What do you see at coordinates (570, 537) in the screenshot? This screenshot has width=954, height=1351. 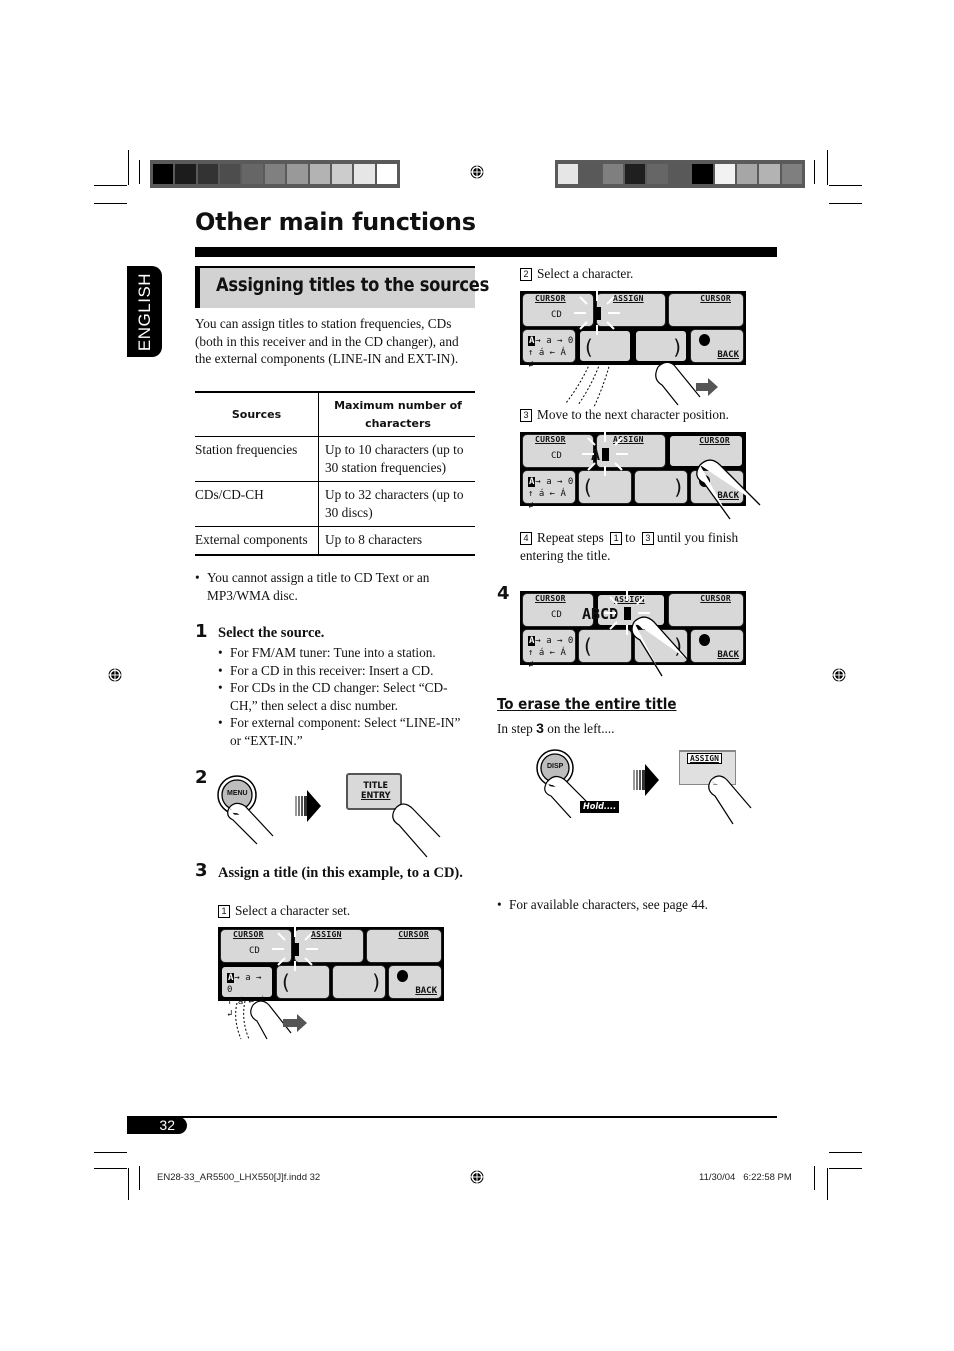 I see `substep-text: Repeat steps` at bounding box center [570, 537].